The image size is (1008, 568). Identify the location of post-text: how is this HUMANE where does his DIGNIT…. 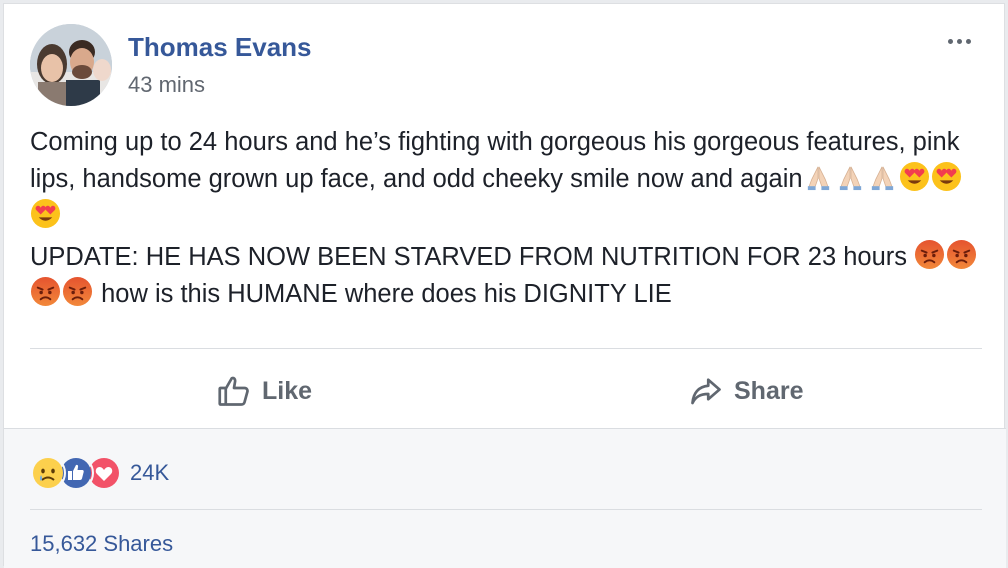
(386, 294).